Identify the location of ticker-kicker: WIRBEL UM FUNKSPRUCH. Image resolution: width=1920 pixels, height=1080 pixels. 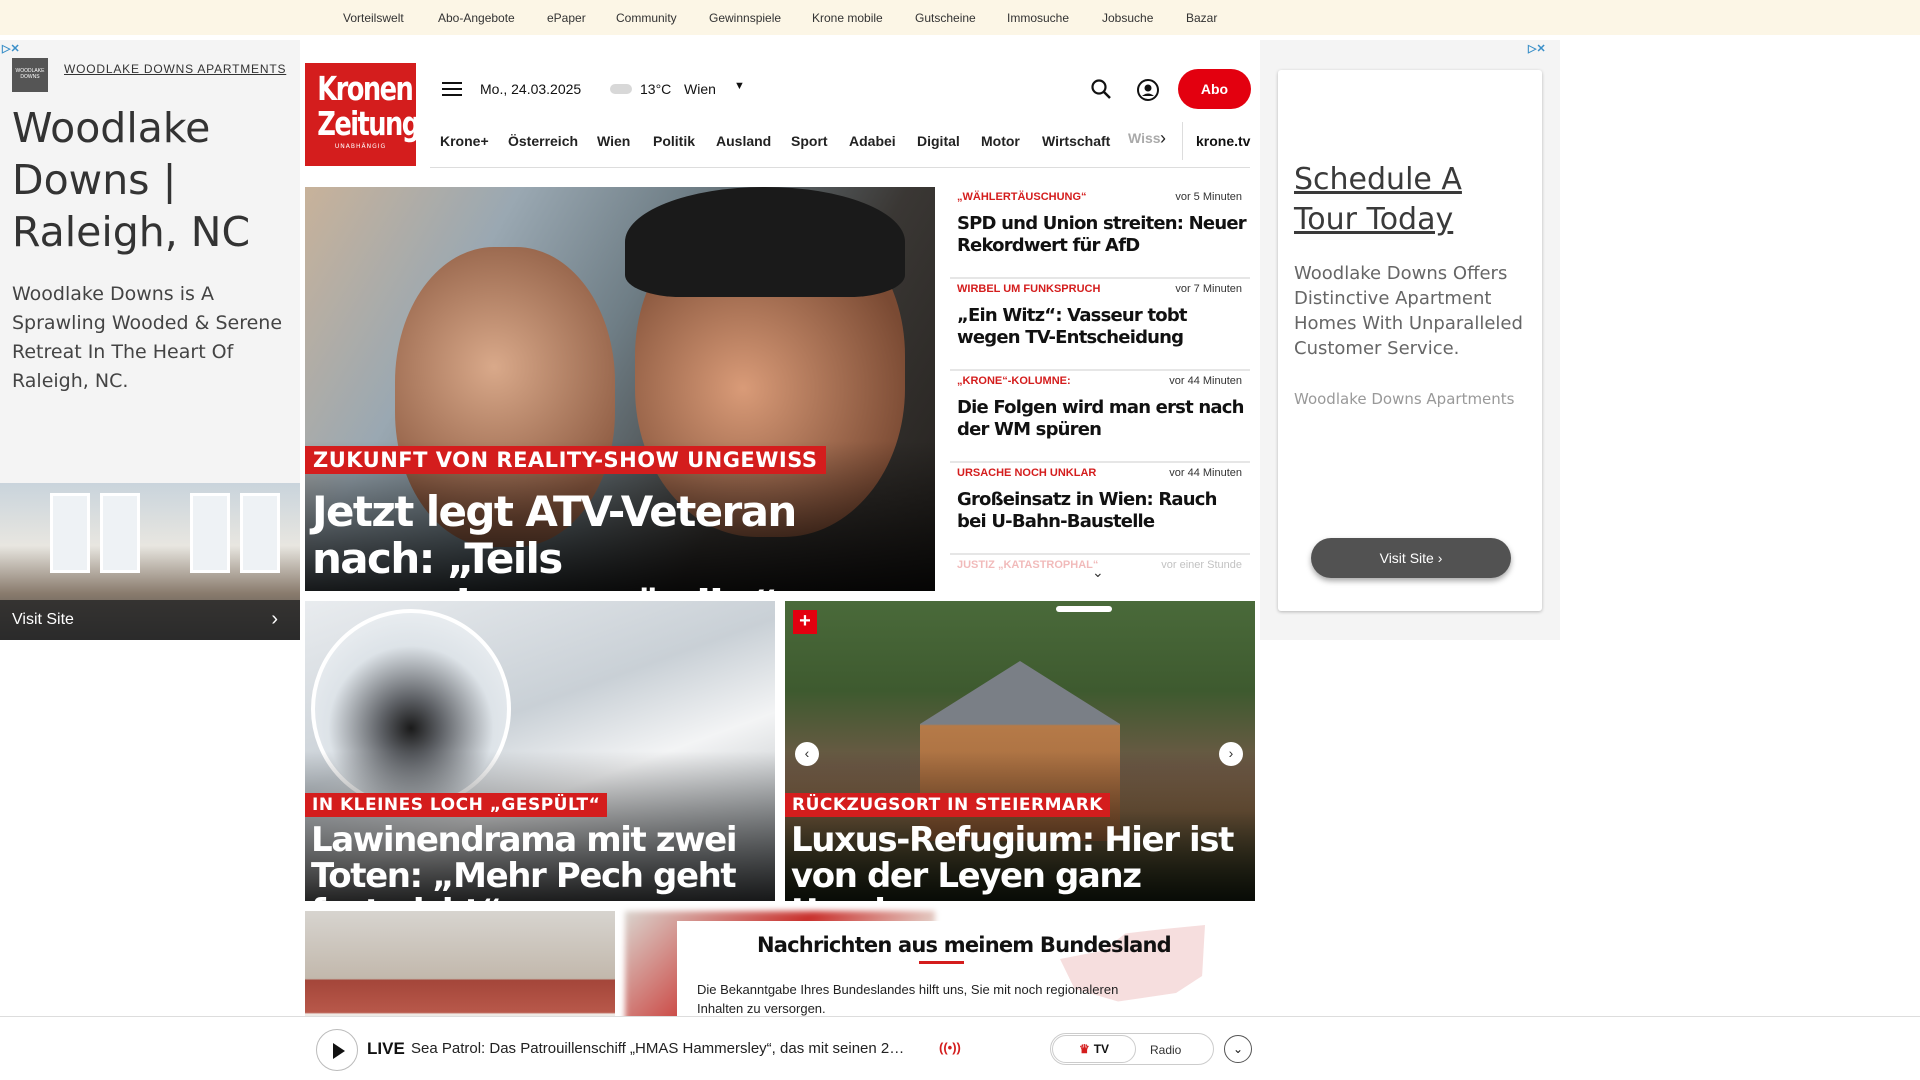
(1029, 289).